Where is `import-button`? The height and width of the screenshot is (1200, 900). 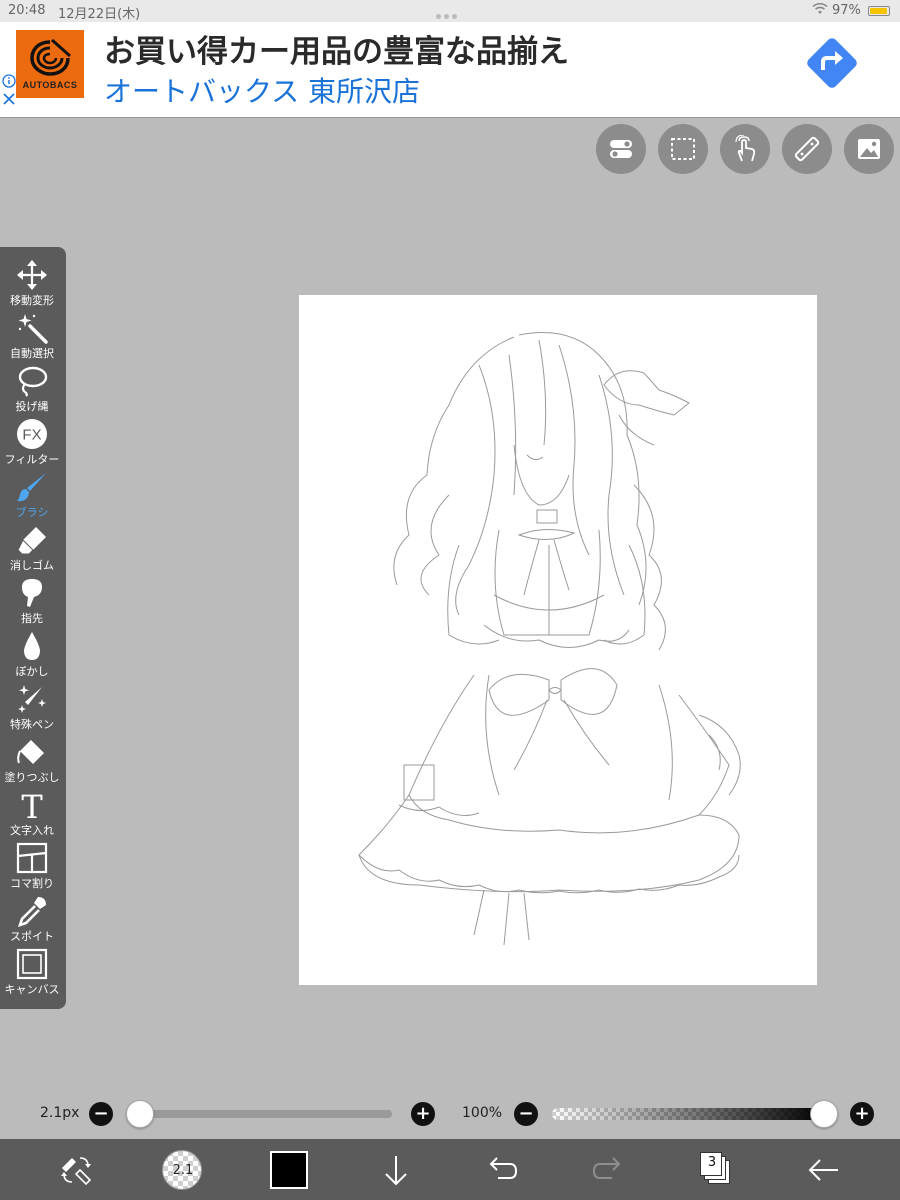 import-button is located at coordinates (396, 1170).